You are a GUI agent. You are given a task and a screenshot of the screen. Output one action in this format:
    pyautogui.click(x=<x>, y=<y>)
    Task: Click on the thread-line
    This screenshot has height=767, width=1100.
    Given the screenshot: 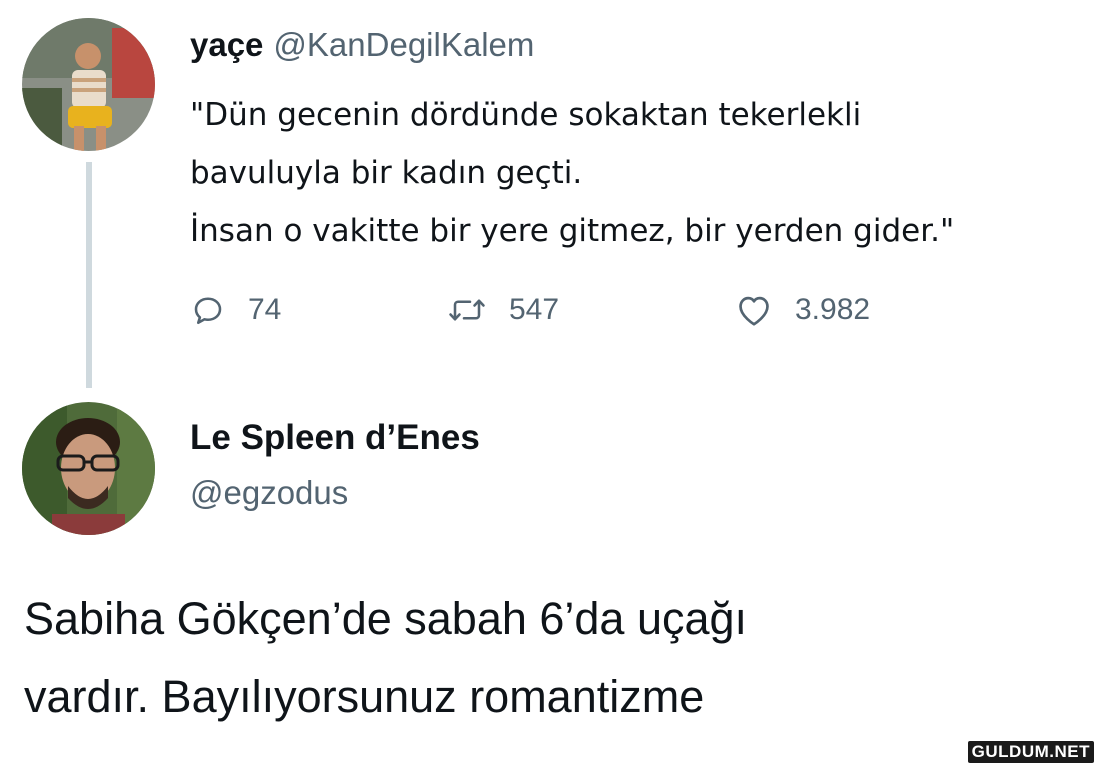 What is the action you would take?
    pyautogui.click(x=89, y=275)
    